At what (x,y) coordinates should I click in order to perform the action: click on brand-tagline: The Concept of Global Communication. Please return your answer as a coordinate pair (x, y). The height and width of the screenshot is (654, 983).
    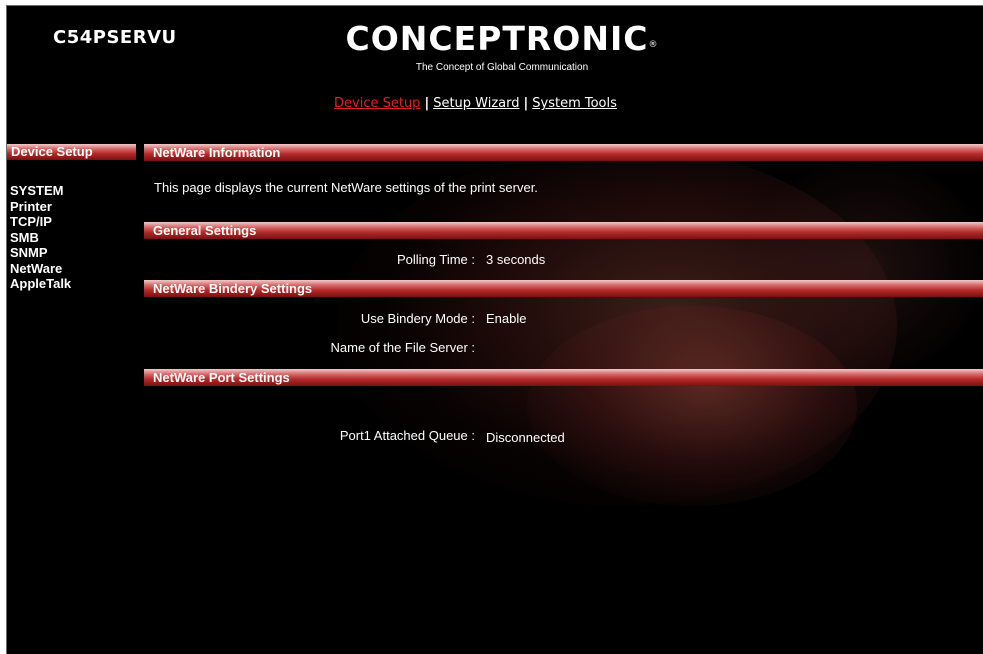
    Looking at the image, I should click on (502, 67).